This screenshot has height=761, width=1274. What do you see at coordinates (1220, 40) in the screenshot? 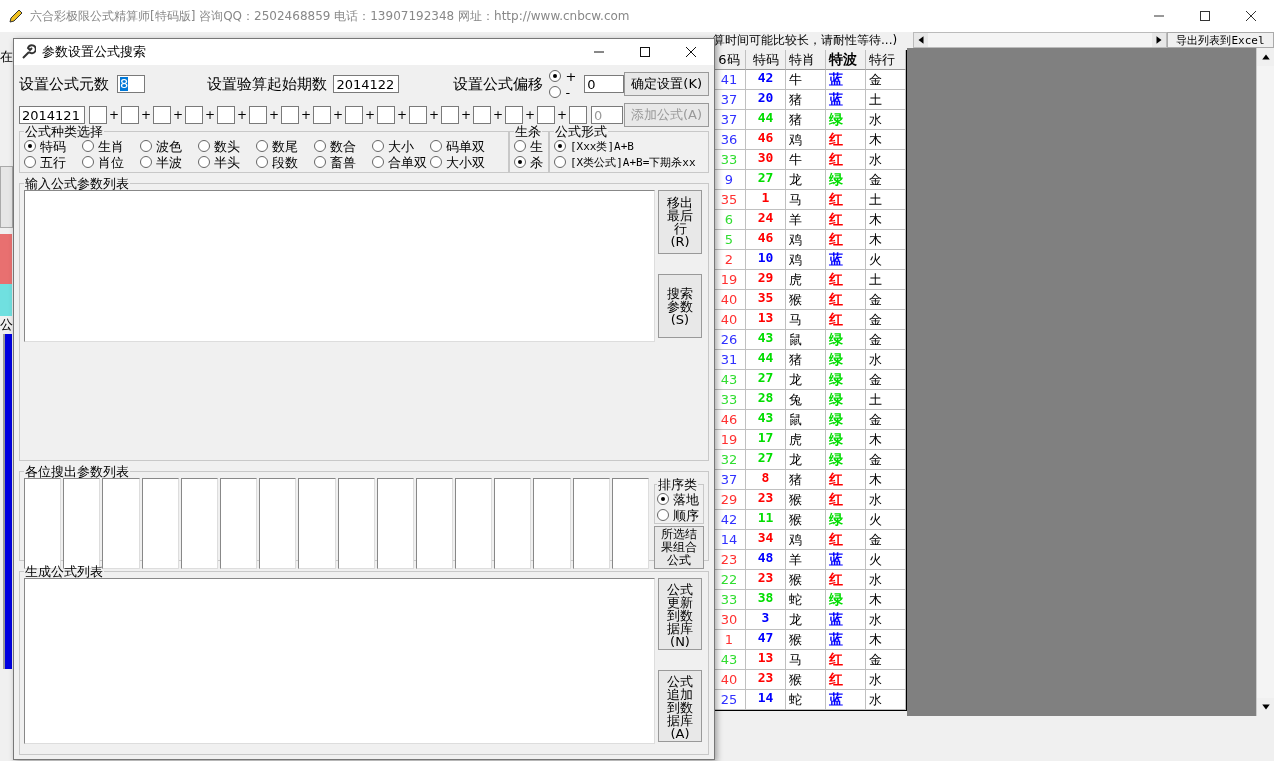
I see `export-excel-button: 导出列表到Excel` at bounding box center [1220, 40].